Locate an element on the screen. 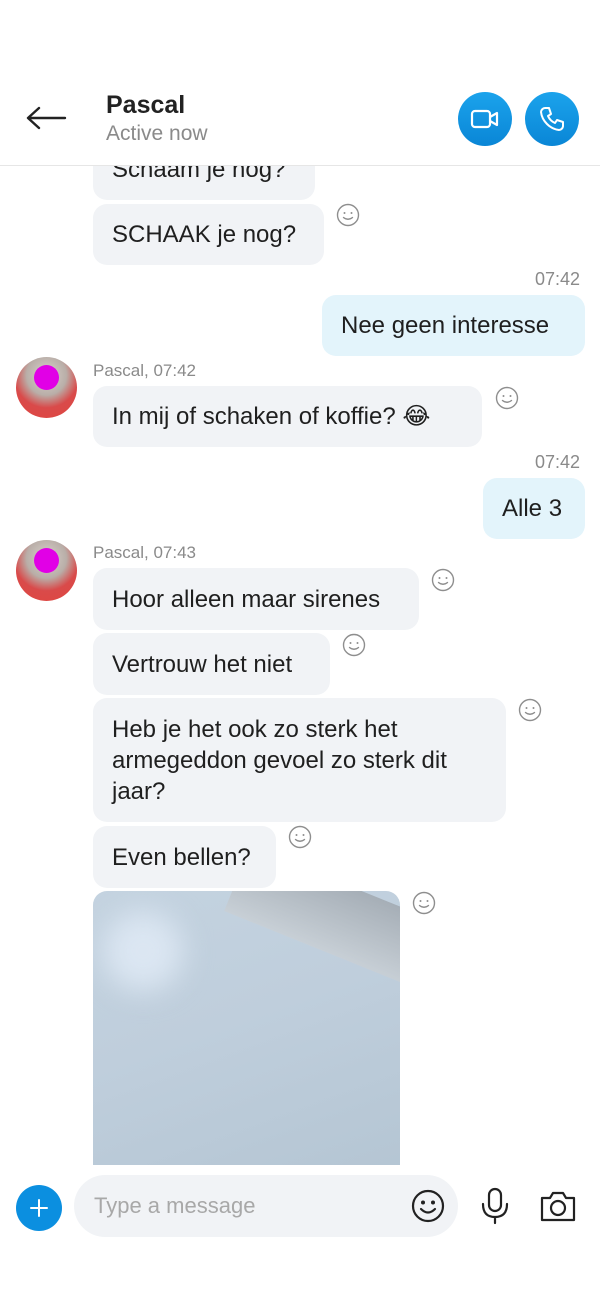 The height and width of the screenshot is (1299, 600). message-bubble: In mij of schaken of koffie? 😂 is located at coordinates (287, 416).